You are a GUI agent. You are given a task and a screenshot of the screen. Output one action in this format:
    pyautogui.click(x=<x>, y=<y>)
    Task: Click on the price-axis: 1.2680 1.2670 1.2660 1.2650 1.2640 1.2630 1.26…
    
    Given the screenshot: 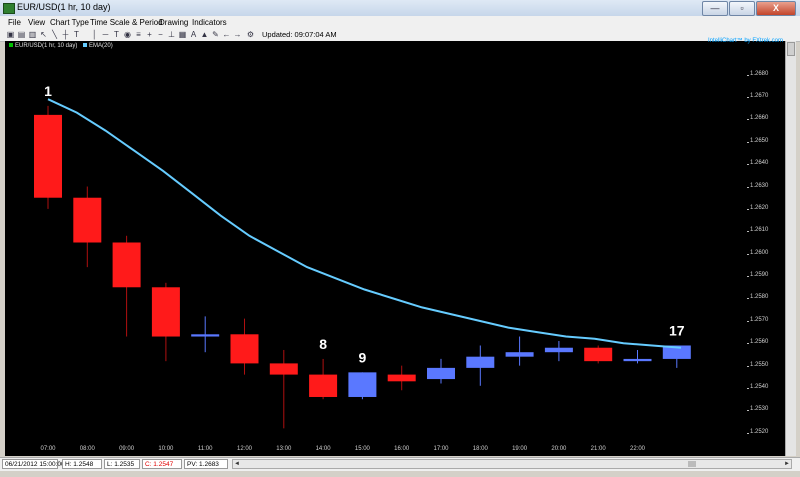 What is the action you would take?
    pyautogui.click(x=766, y=242)
    